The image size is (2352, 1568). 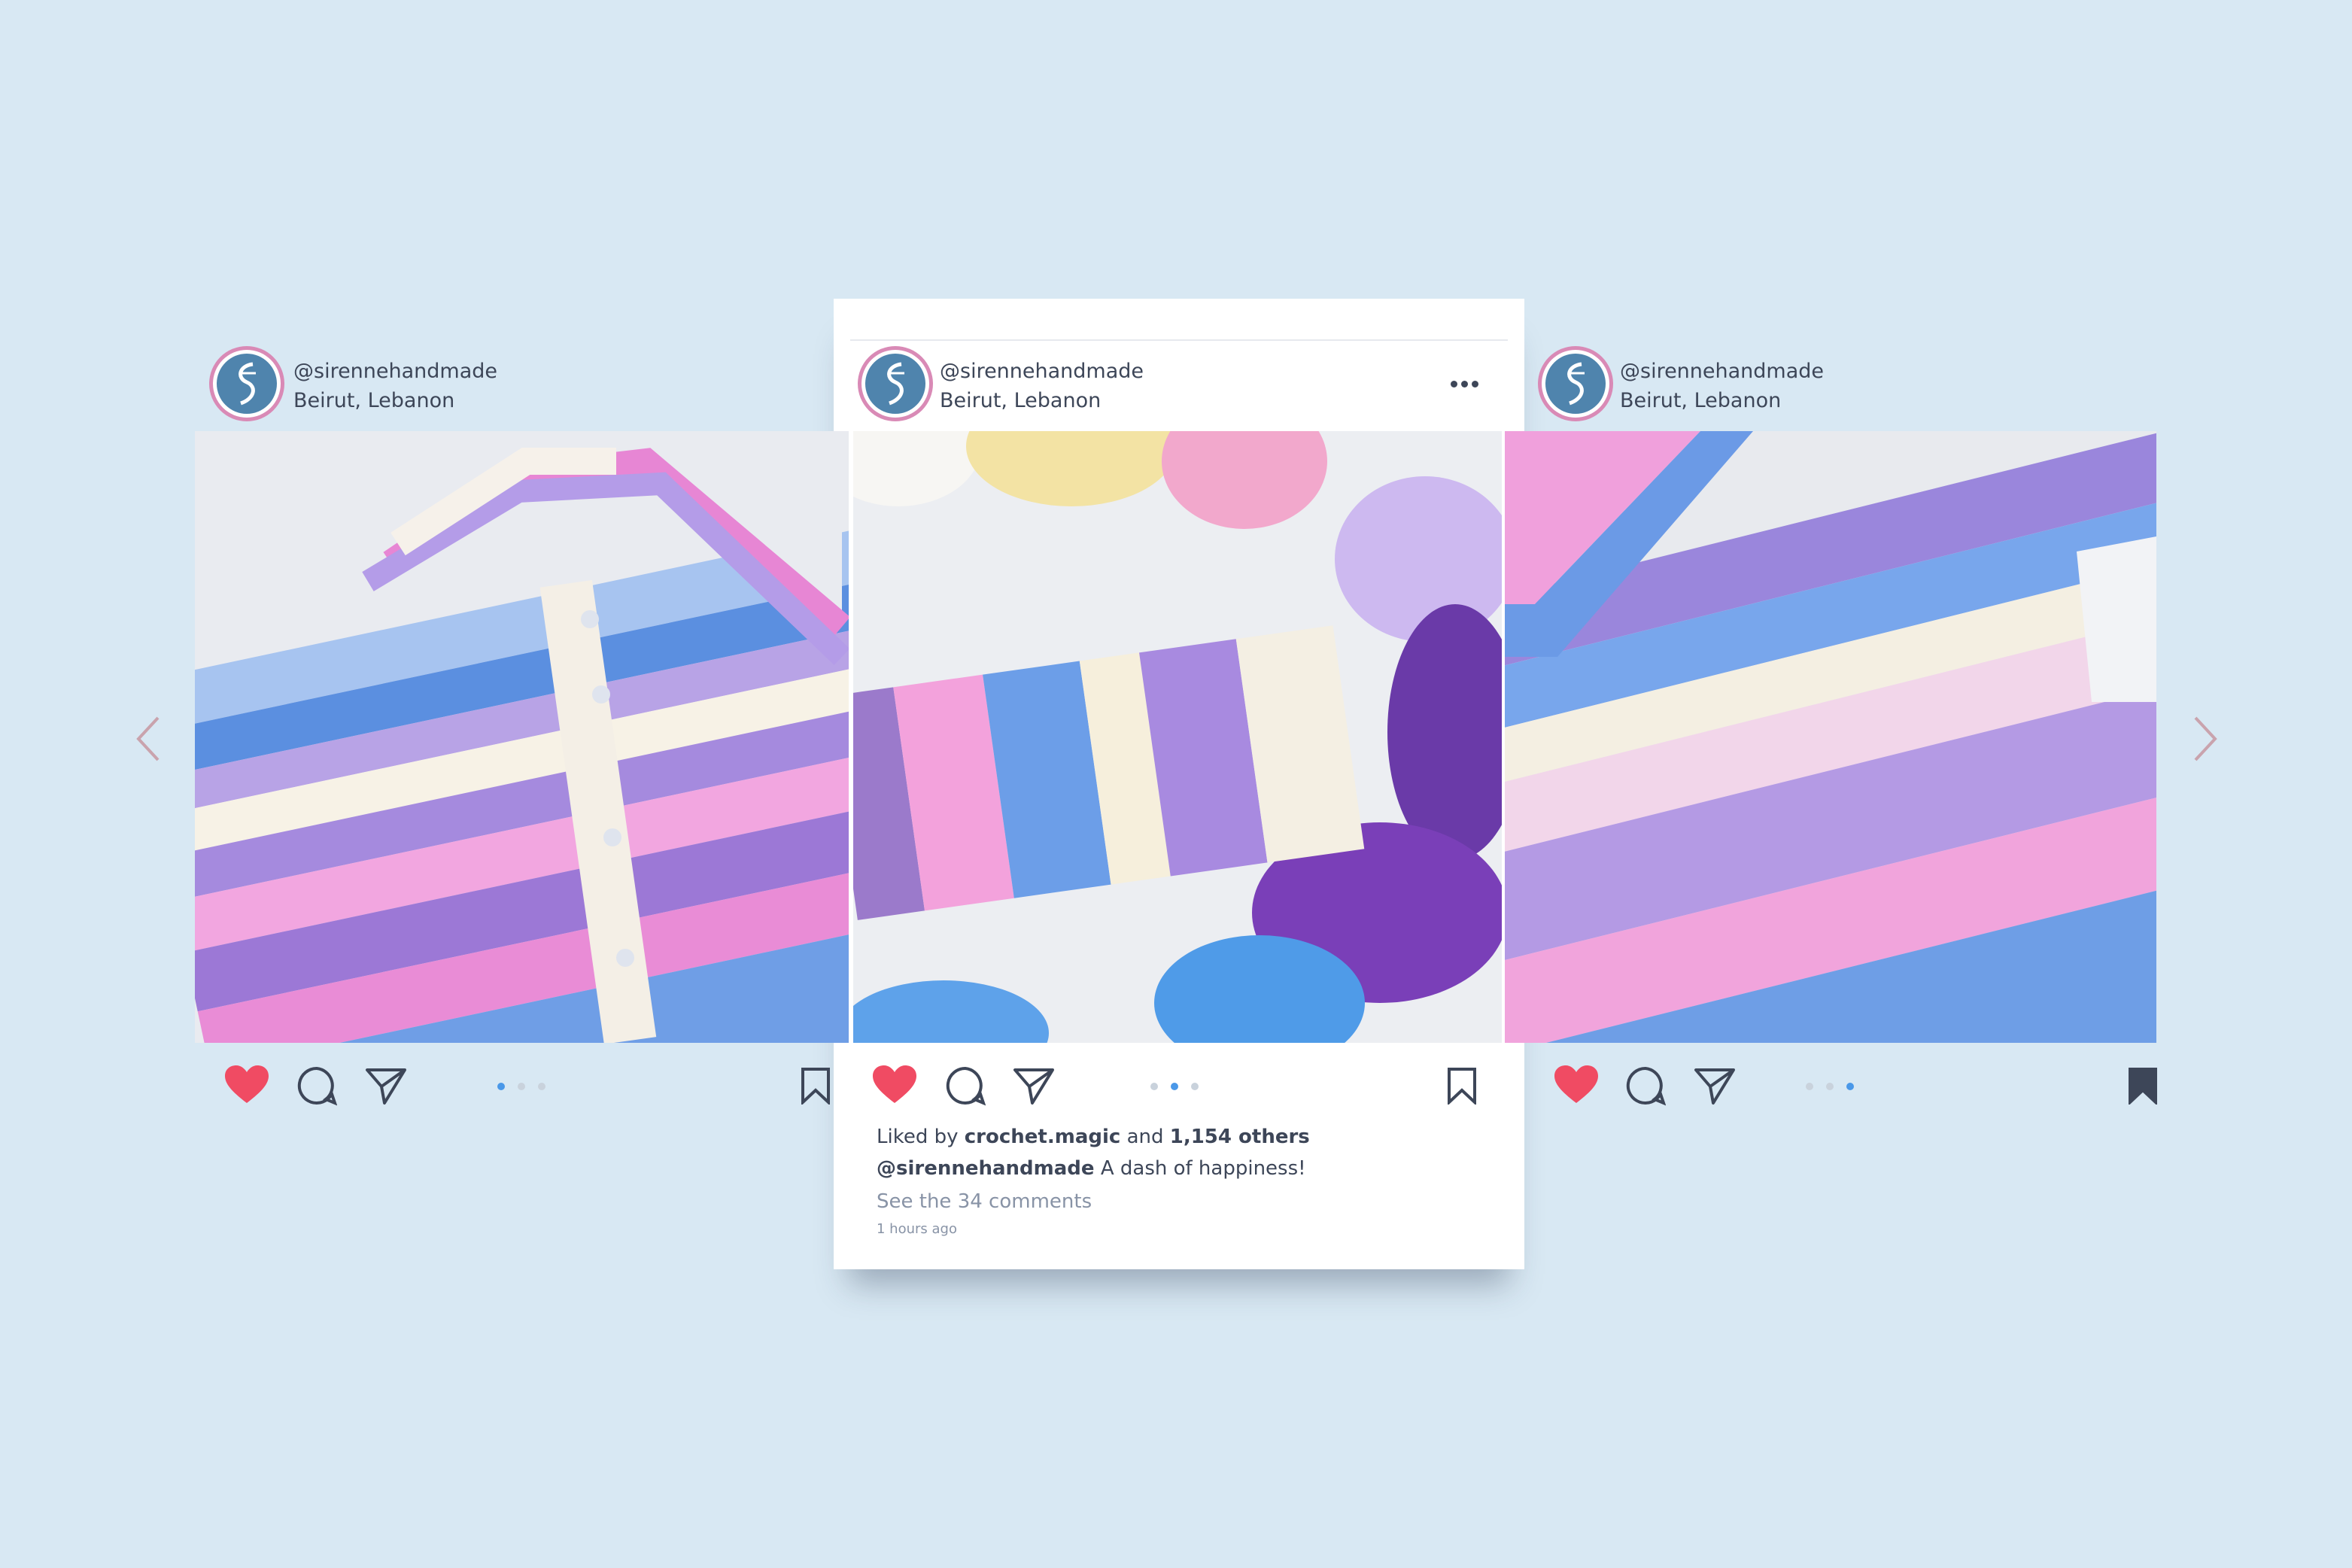 What do you see at coordinates (918, 1137) in the screenshot?
I see `likes-prefix: Liked by` at bounding box center [918, 1137].